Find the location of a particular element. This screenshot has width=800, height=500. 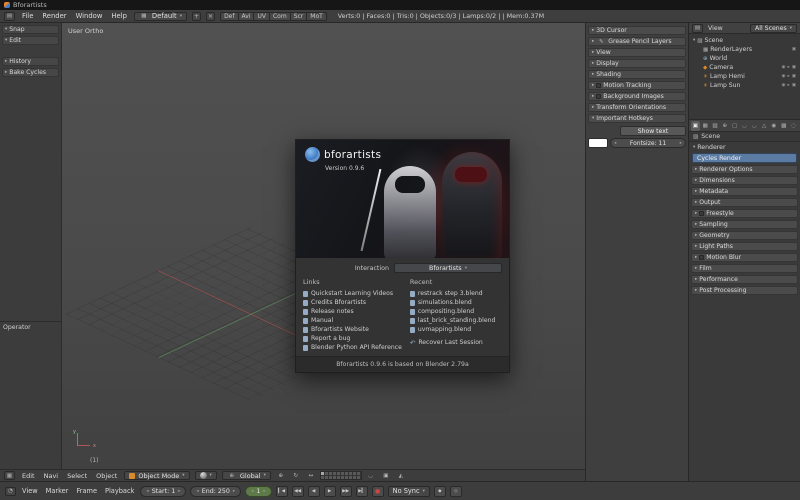

panel-performance: ▸ Performance is located at coordinates (744, 279).